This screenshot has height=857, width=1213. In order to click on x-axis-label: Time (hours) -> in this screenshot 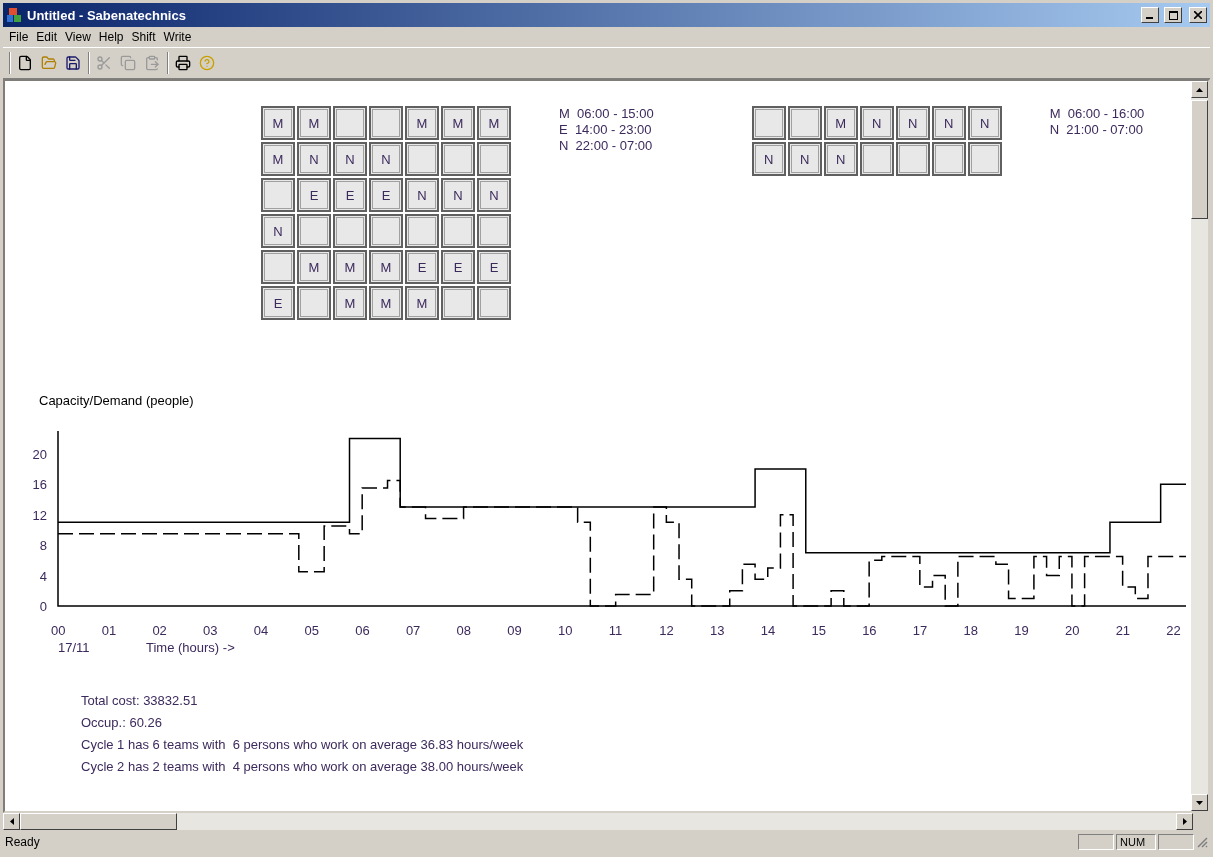, I will do `click(190, 647)`.